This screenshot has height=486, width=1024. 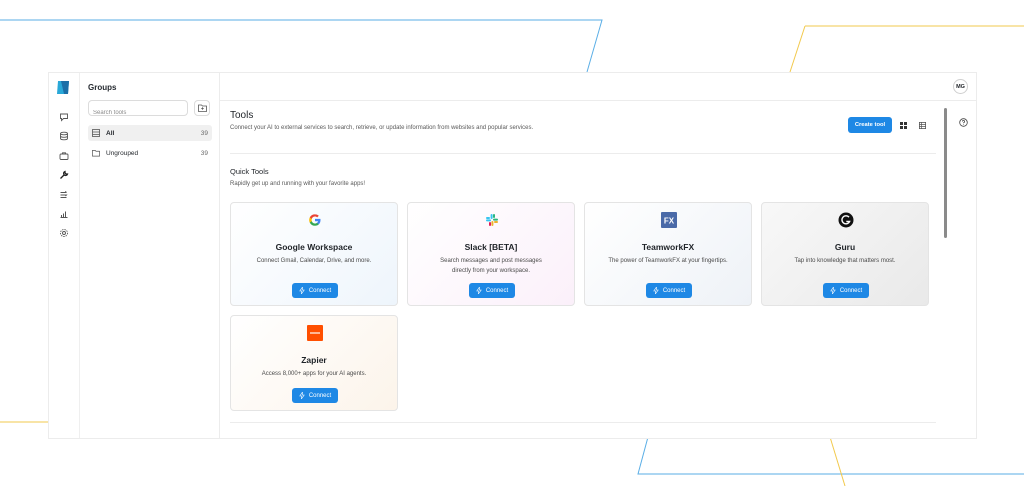 What do you see at coordinates (845, 247) in the screenshot?
I see `tool-name: Guru` at bounding box center [845, 247].